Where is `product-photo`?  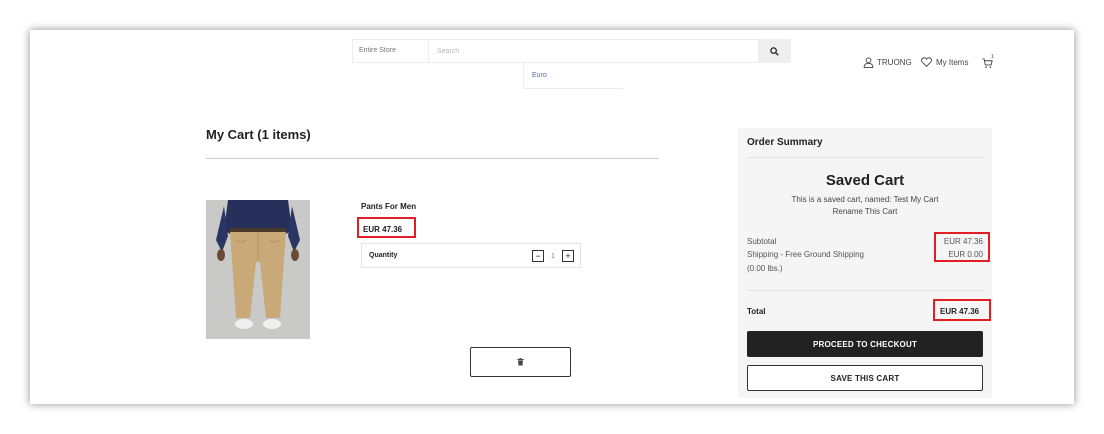
product-photo is located at coordinates (258, 269).